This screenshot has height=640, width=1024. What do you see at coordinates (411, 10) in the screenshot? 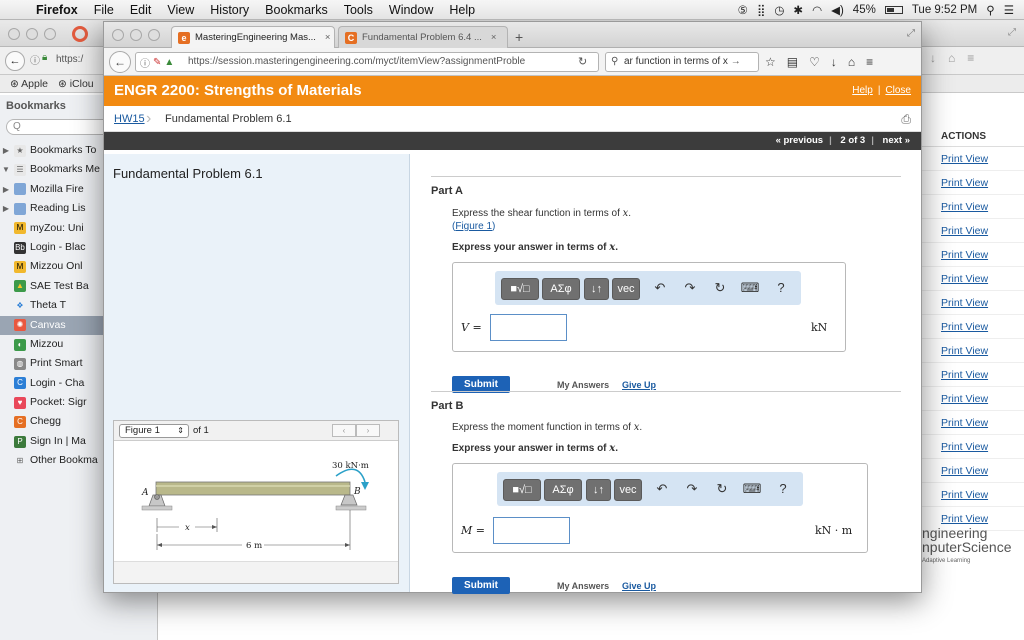
I see `menu-window: Window` at bounding box center [411, 10].